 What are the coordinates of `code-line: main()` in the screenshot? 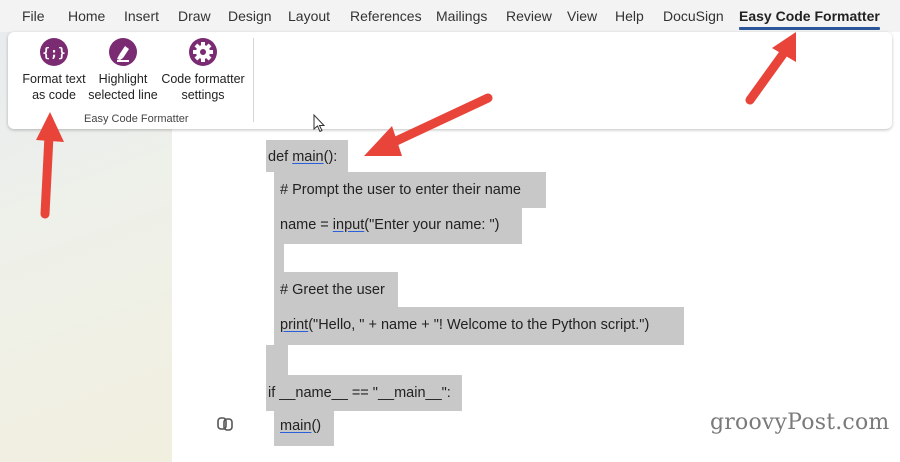 It's located at (300, 426).